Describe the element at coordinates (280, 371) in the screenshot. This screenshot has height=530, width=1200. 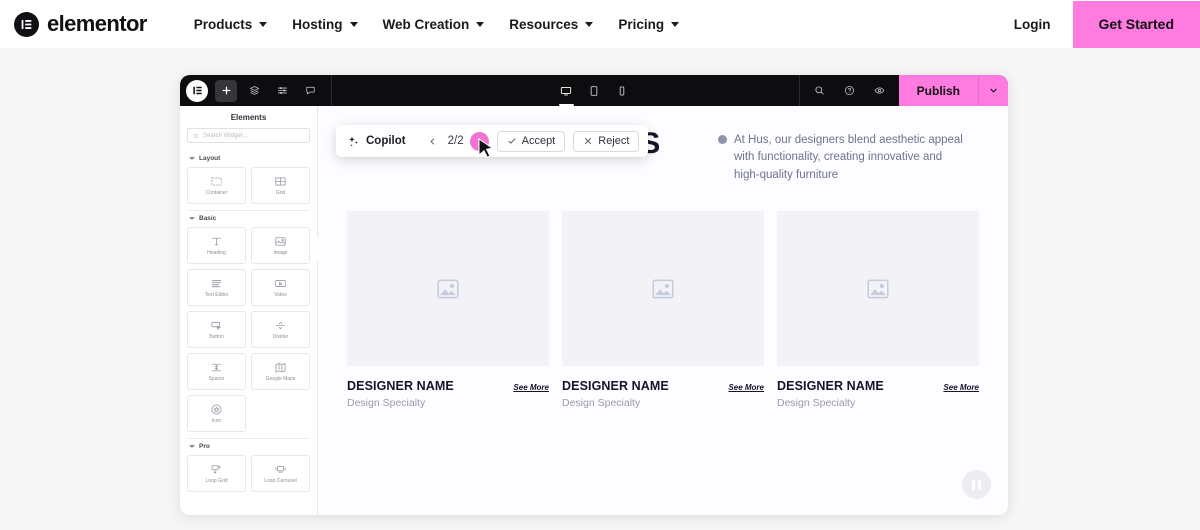
I see `widget-google-maps: Google Maps` at that location.